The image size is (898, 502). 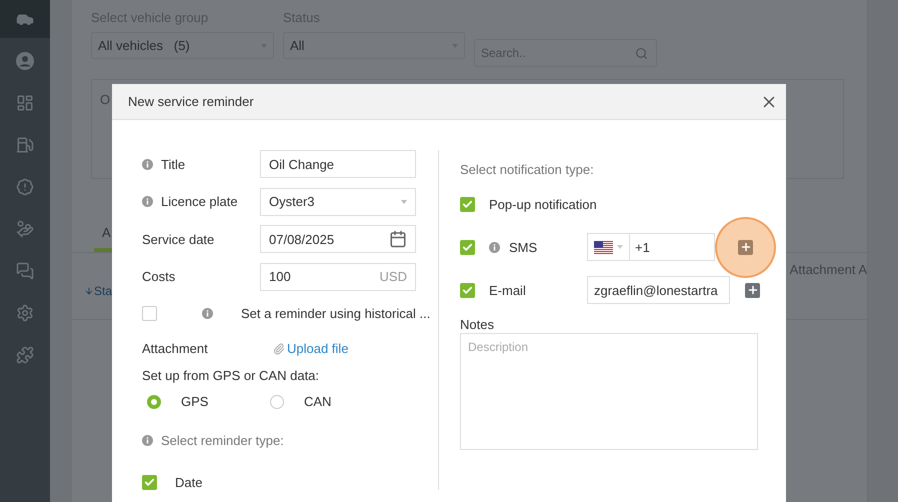 What do you see at coordinates (188, 482) in the screenshot?
I see `checkbox-label: Date` at bounding box center [188, 482].